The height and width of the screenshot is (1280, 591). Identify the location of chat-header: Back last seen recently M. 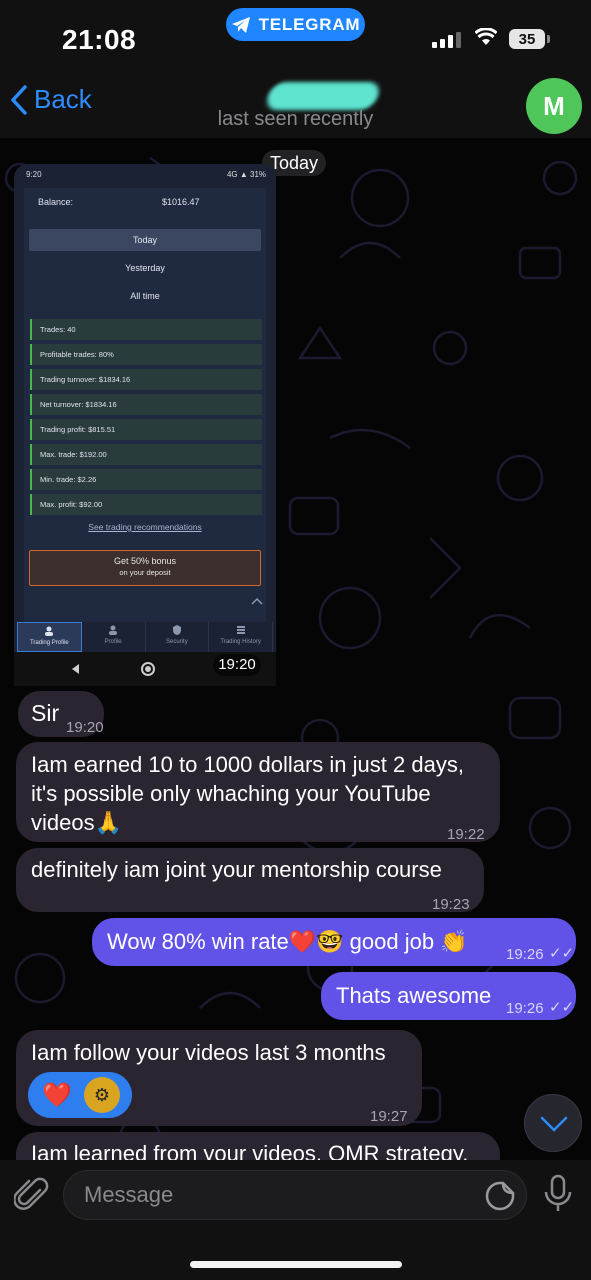
(295, 104).